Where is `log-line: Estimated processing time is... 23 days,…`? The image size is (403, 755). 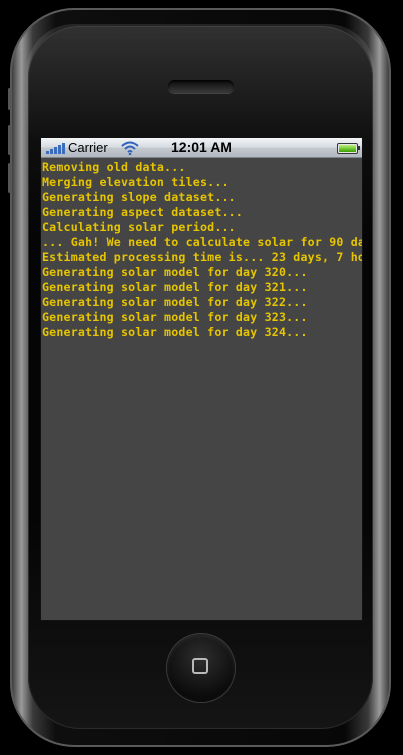
log-line: Estimated processing time is... 23 days,… is located at coordinates (202, 257).